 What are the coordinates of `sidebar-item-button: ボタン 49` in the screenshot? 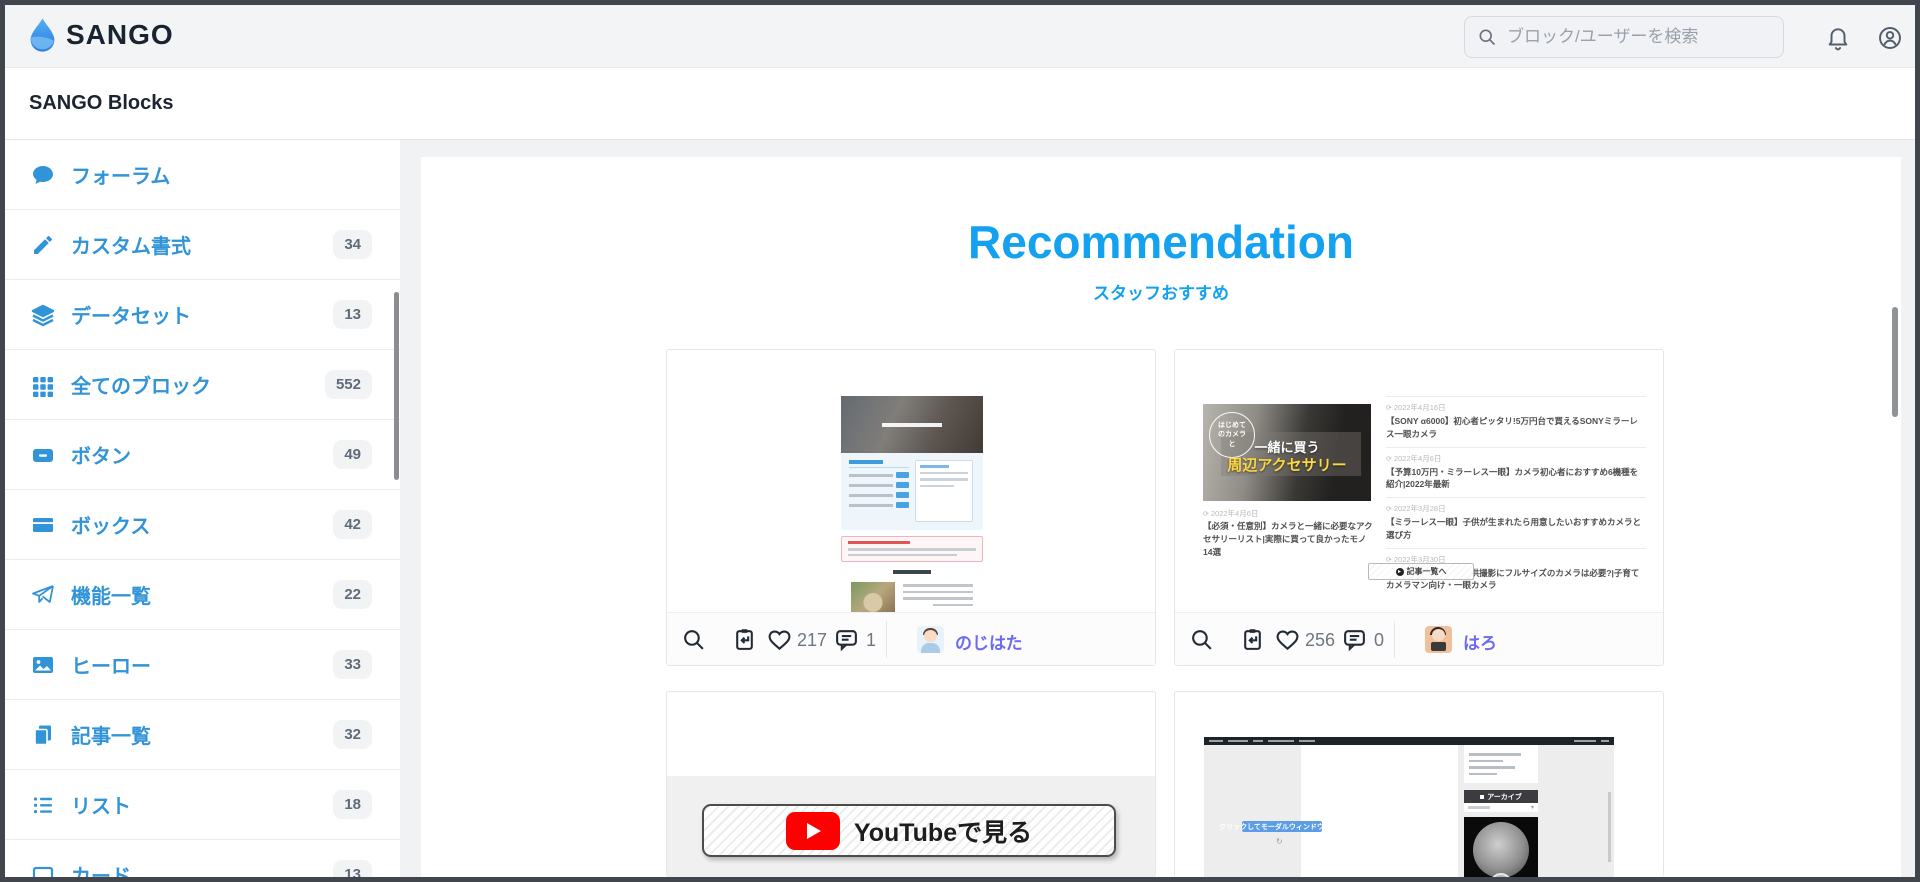 It's located at (202, 455).